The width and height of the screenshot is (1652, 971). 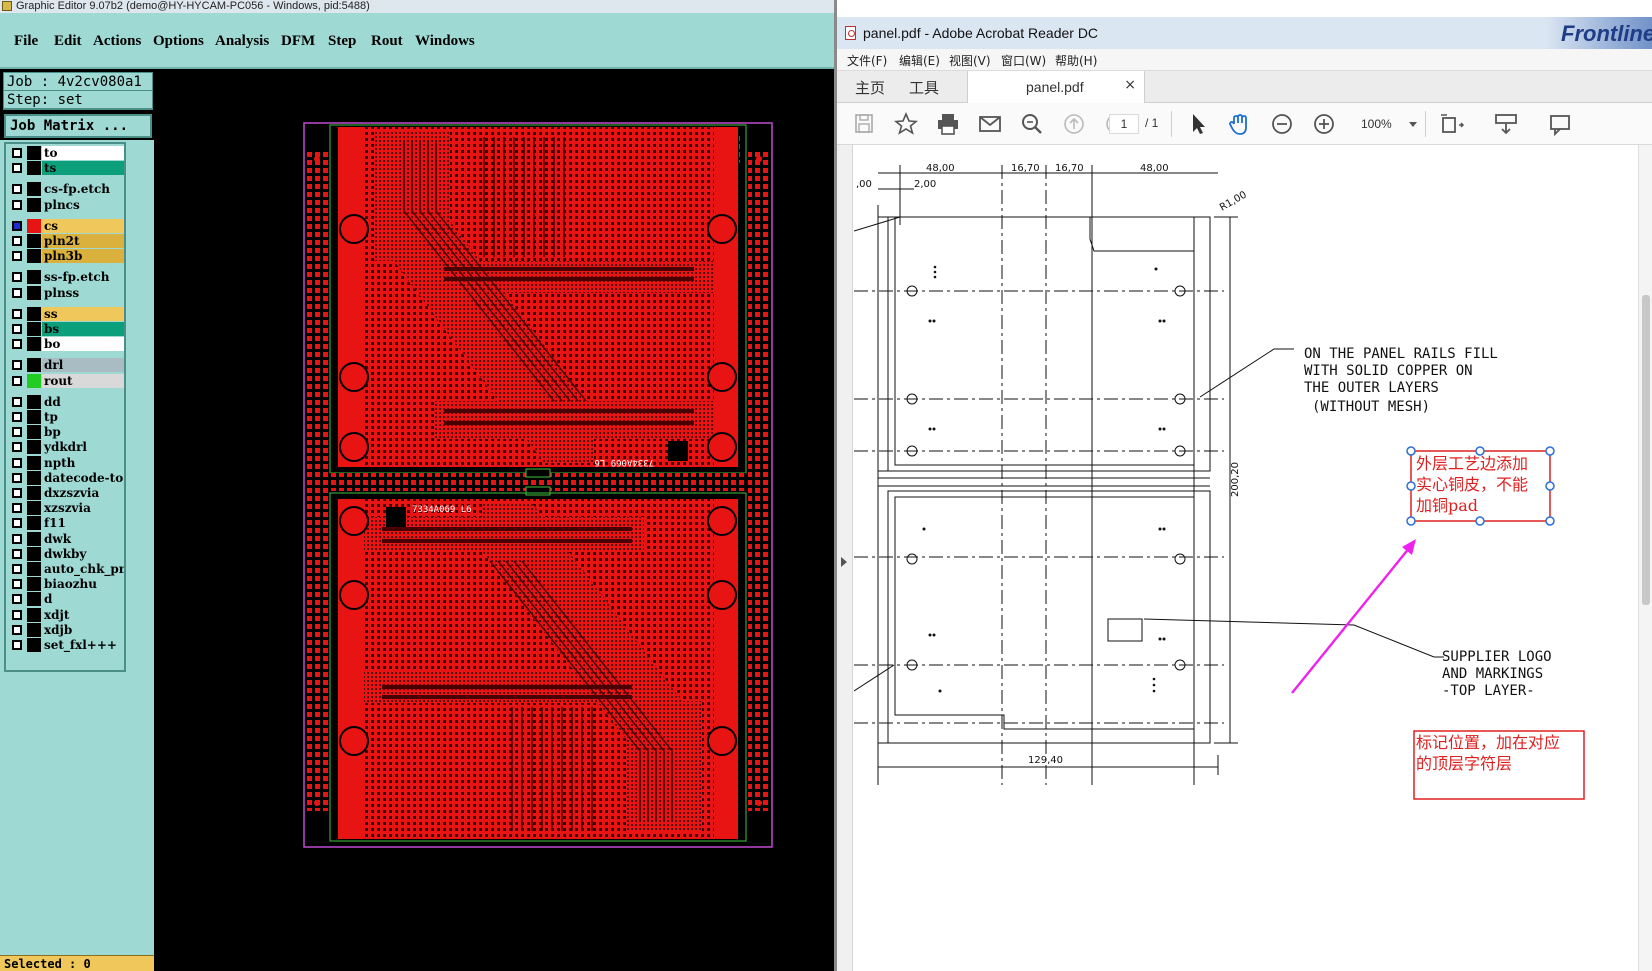 I want to click on layer-row: pln2t, so click(x=66, y=241).